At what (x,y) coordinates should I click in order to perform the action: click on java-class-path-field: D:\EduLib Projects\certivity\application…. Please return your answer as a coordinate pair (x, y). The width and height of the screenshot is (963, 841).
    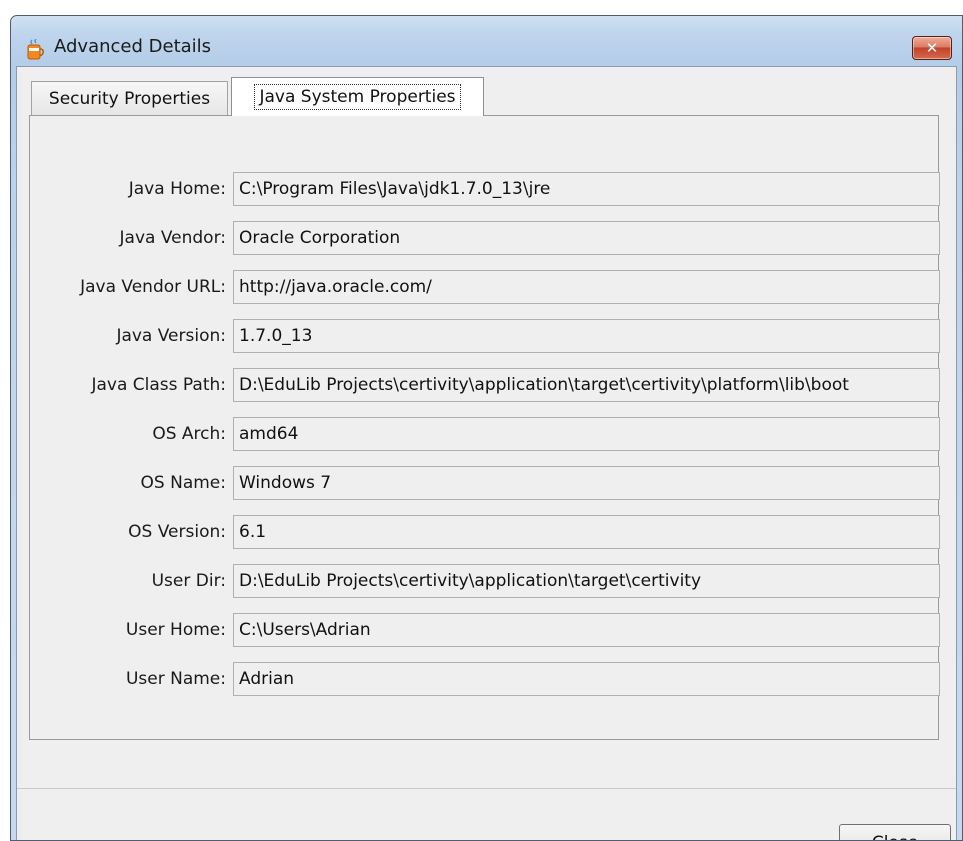
    Looking at the image, I should click on (586, 385).